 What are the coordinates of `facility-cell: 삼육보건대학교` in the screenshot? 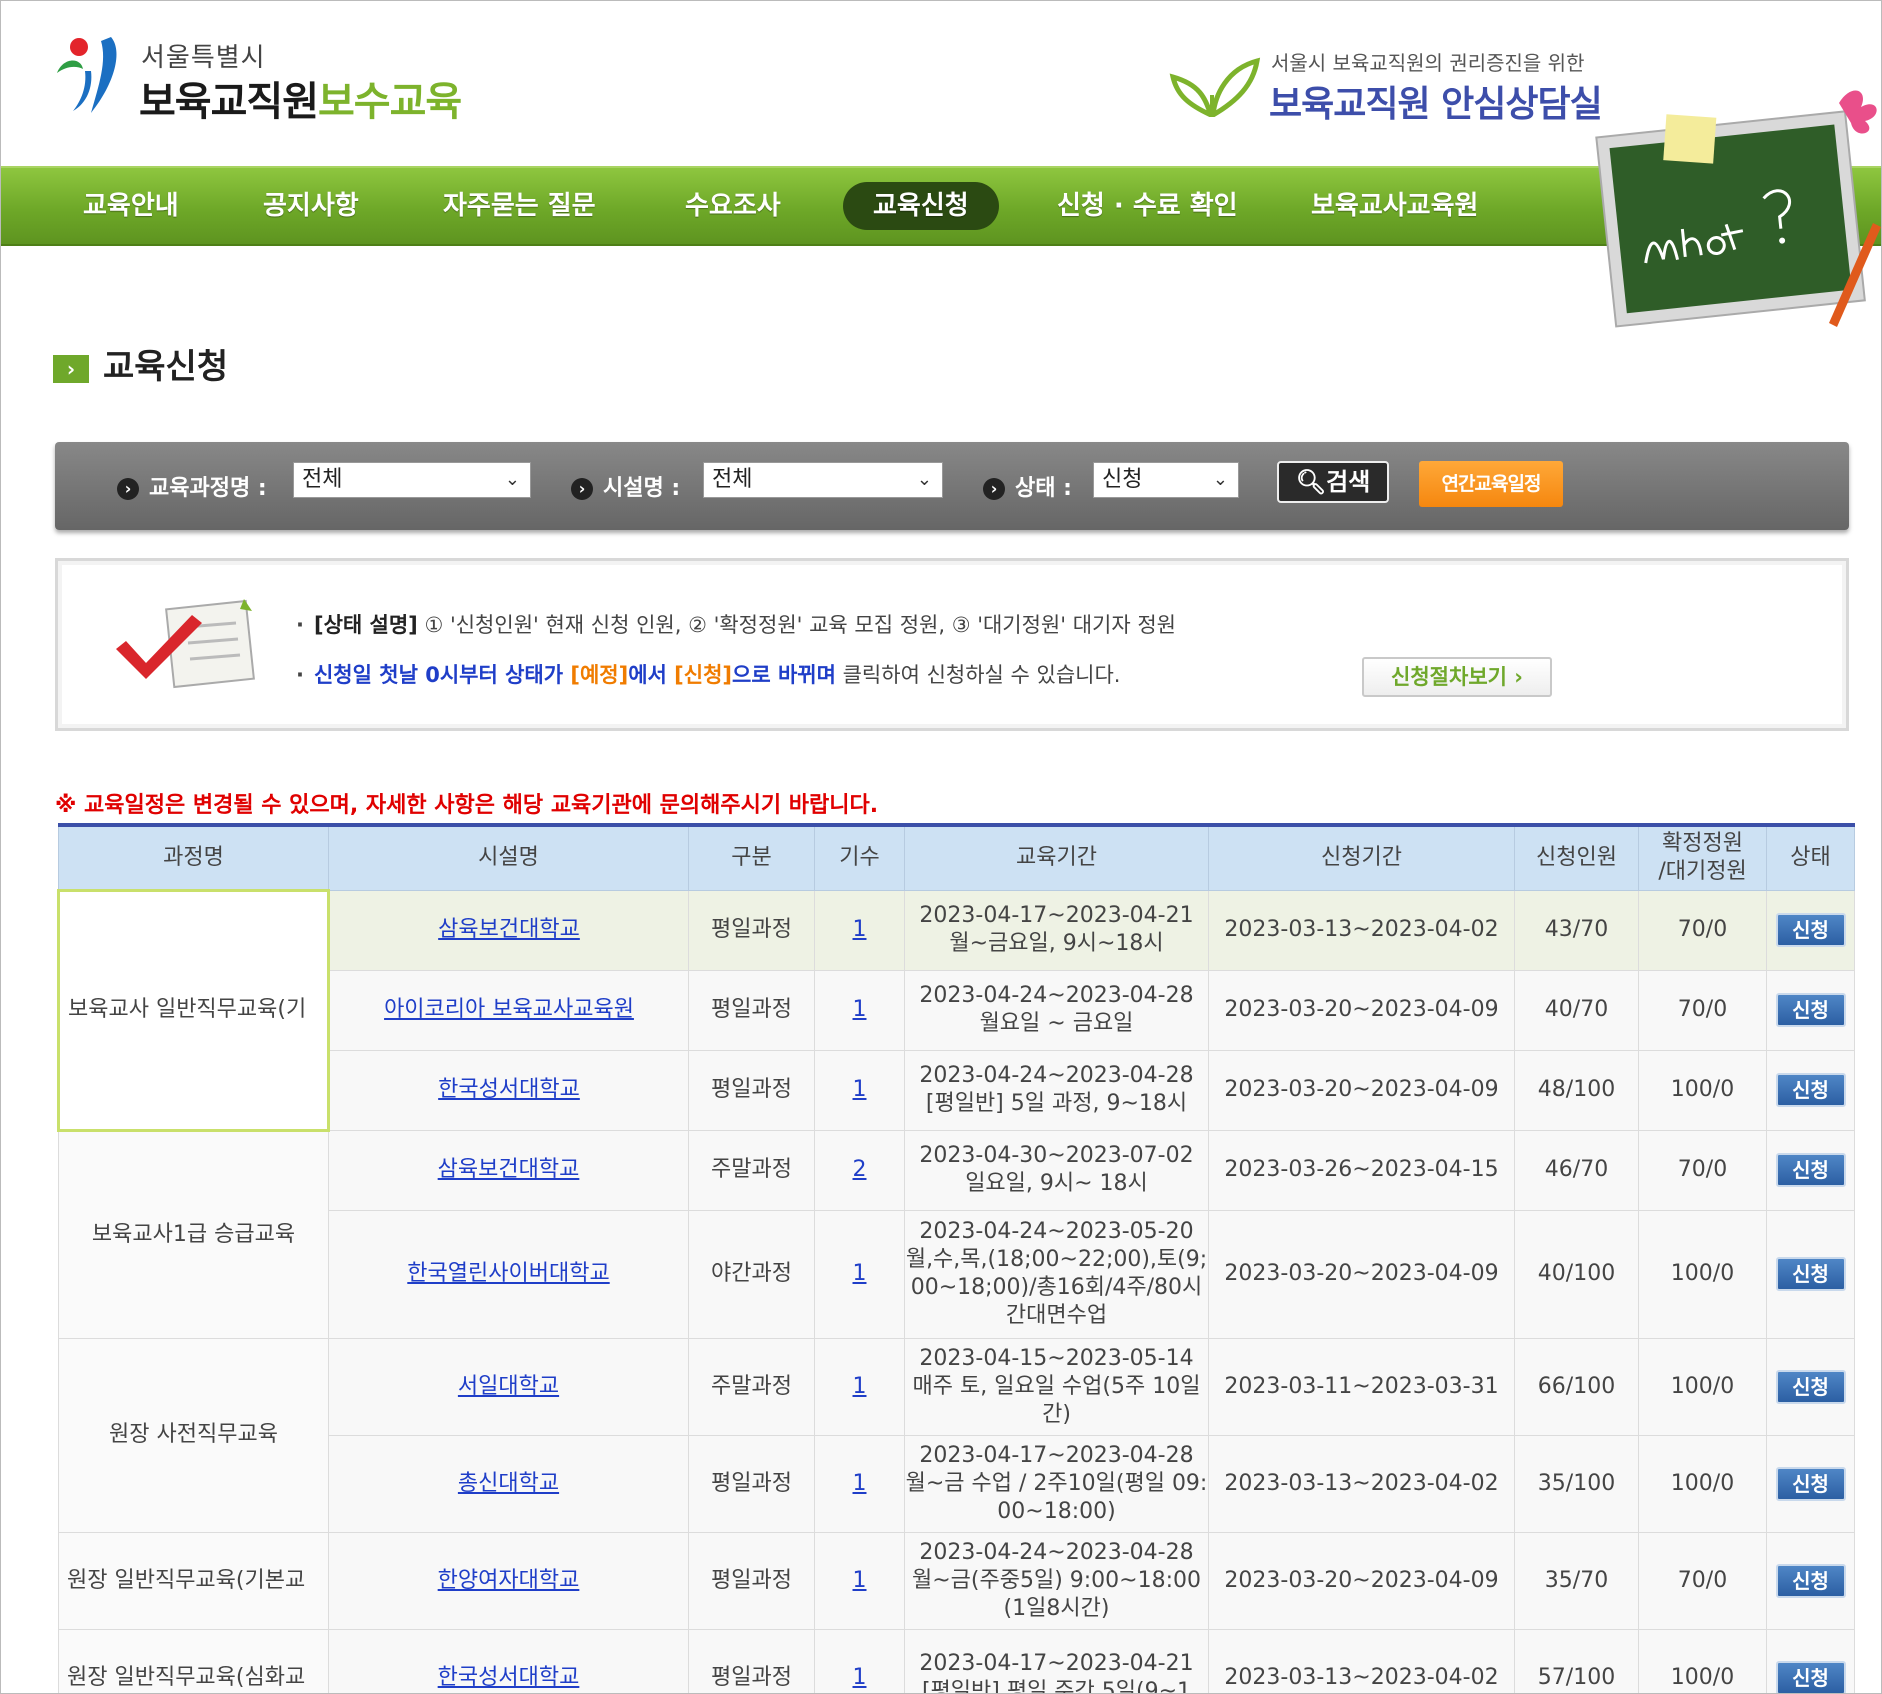 It's located at (508, 1170).